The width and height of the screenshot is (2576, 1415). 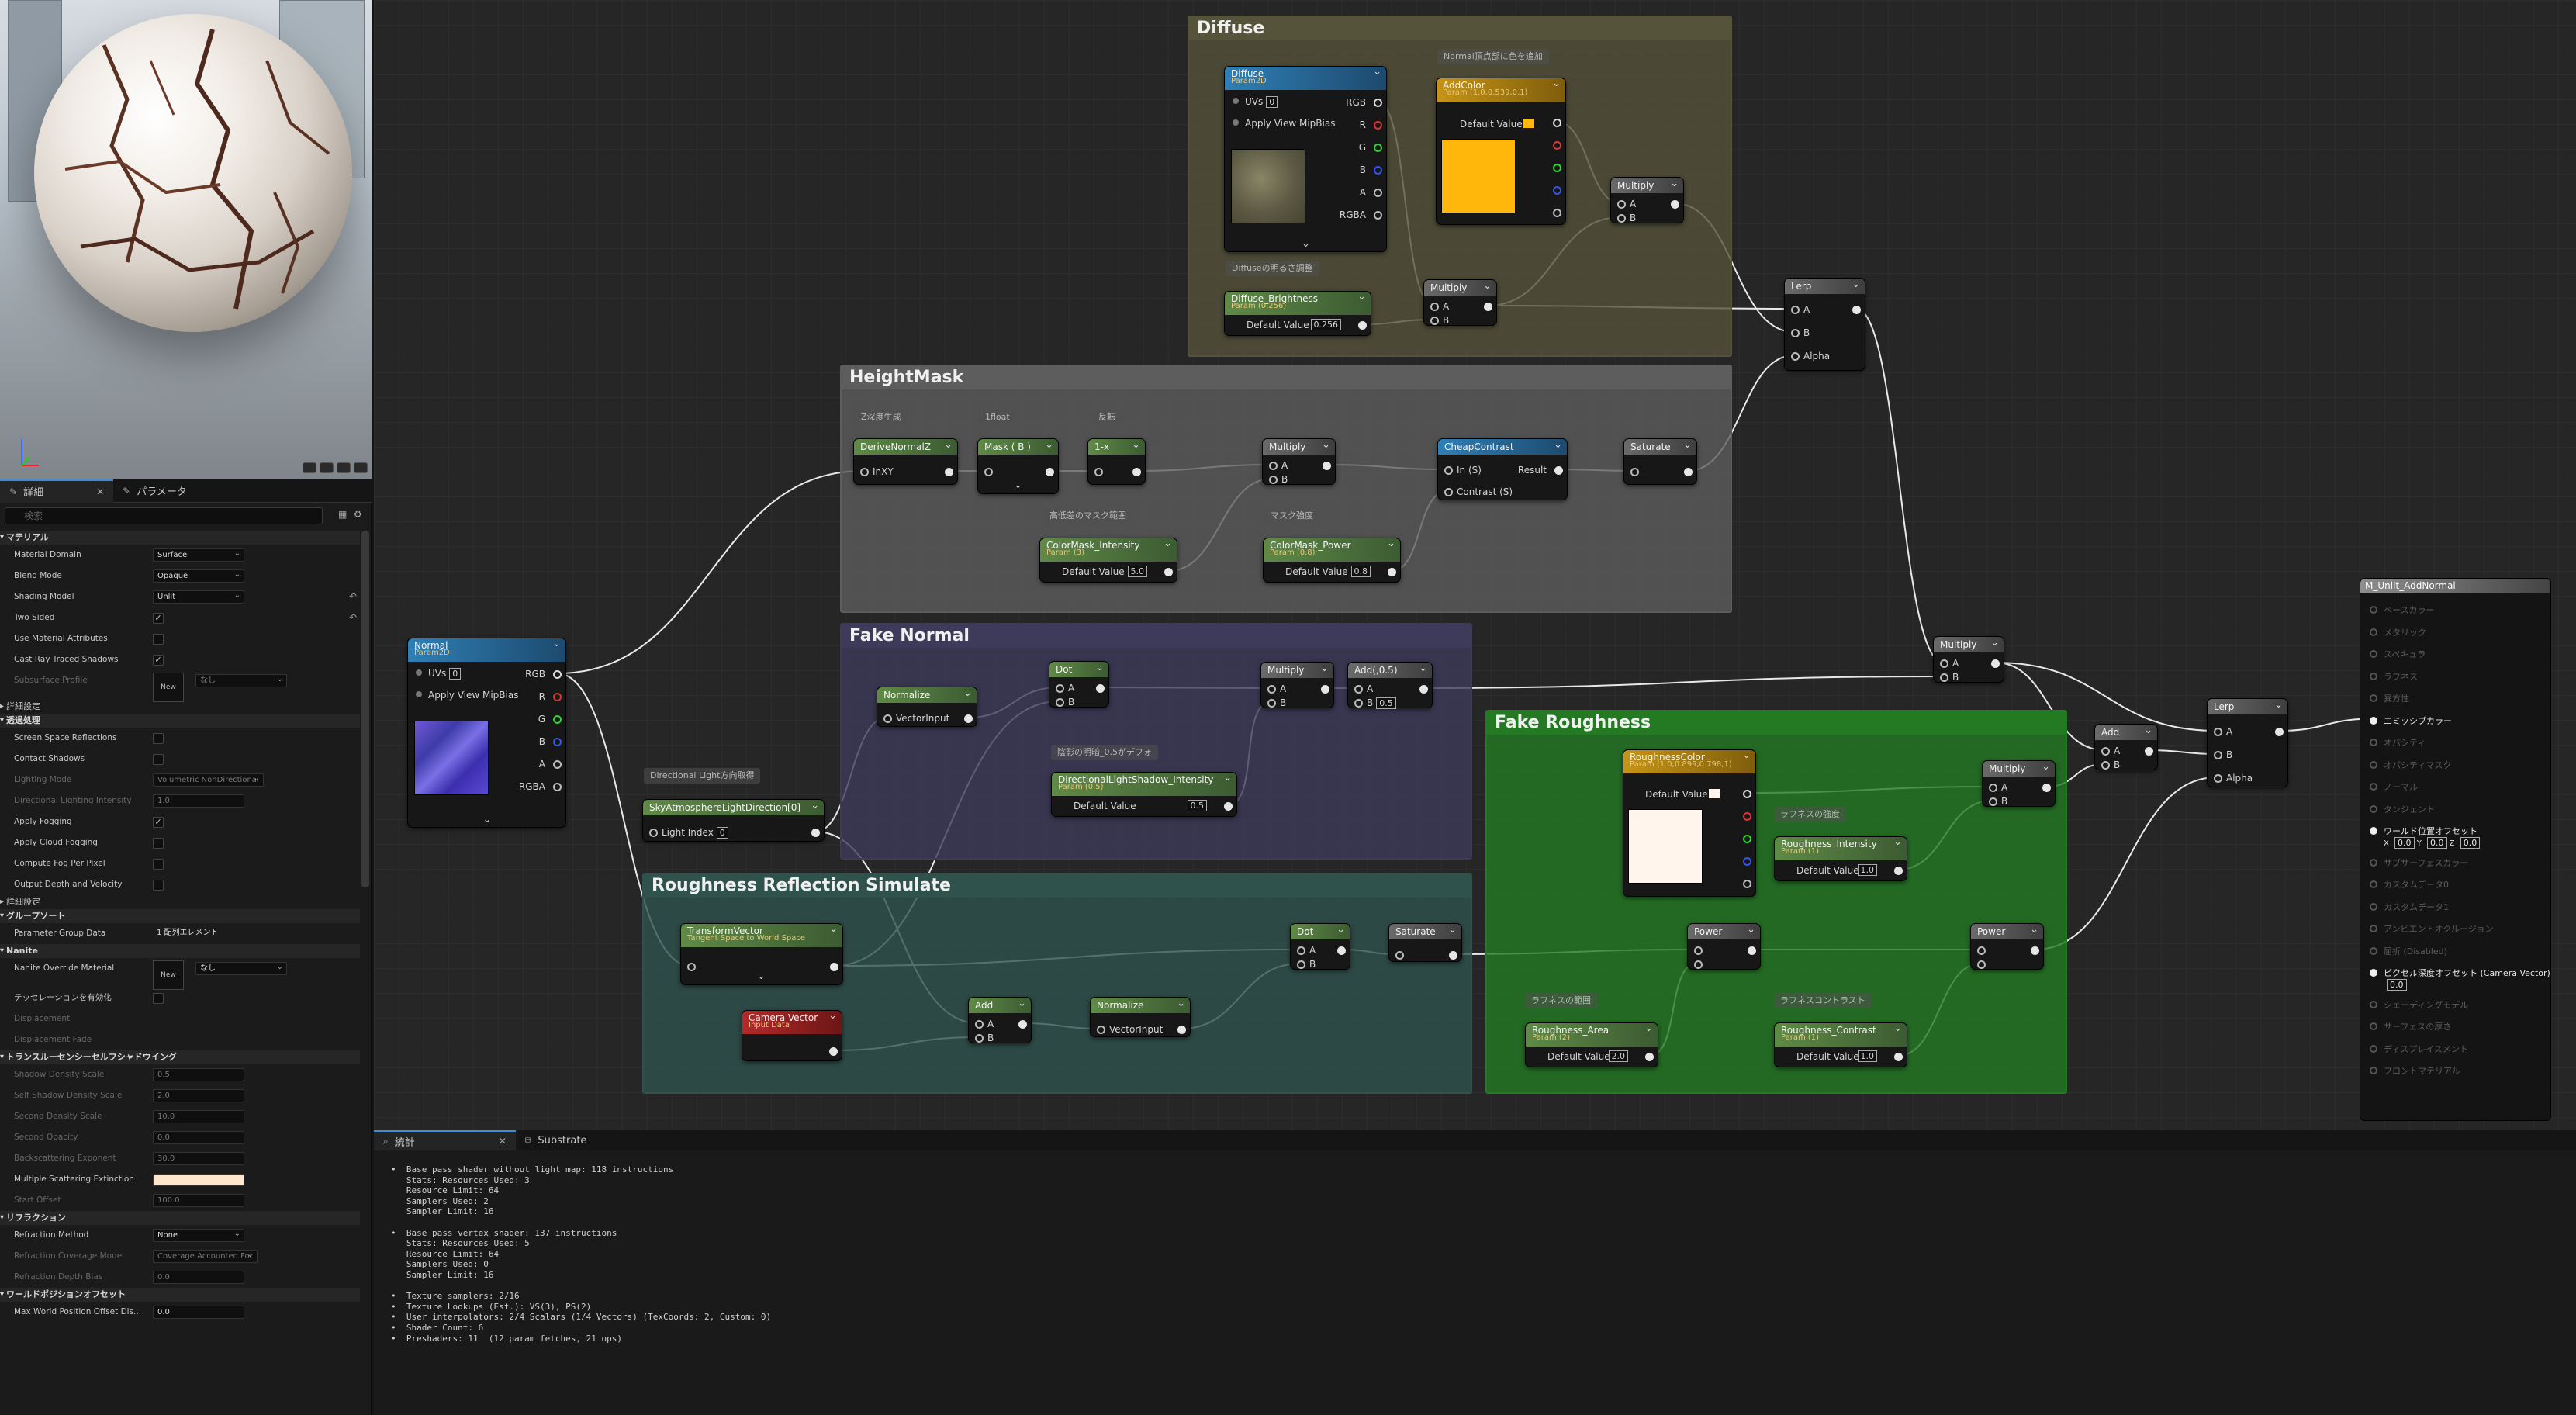 I want to click on wire, so click(x=2326, y=725).